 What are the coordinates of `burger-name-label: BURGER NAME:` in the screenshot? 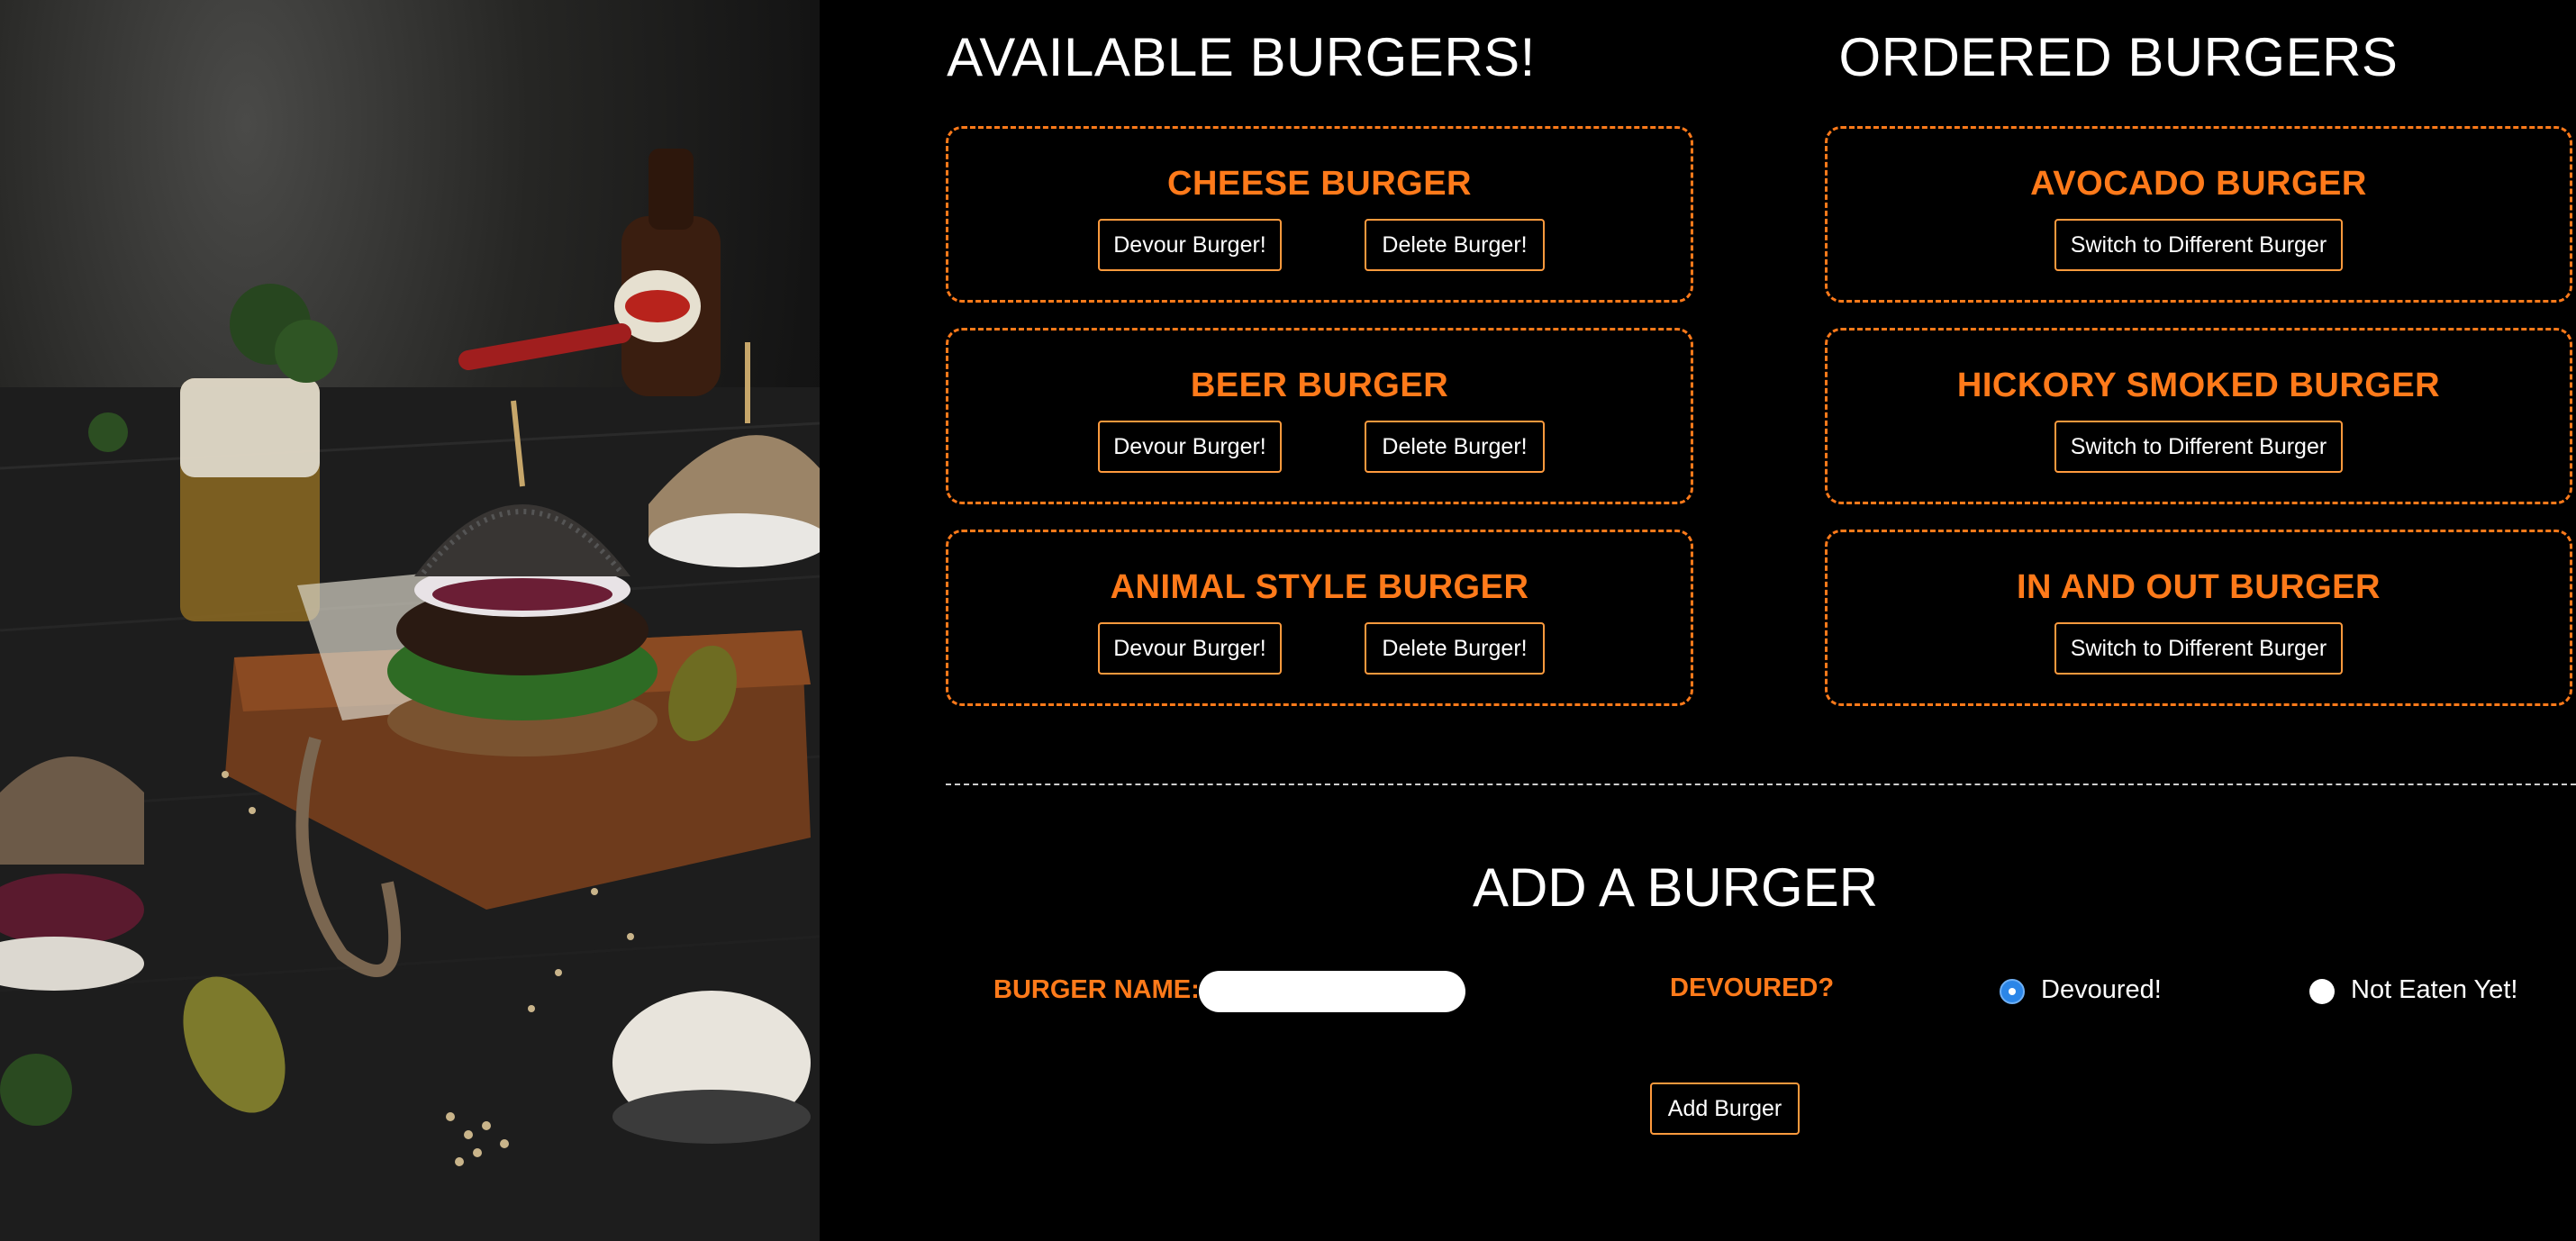 It's located at (1096, 990).